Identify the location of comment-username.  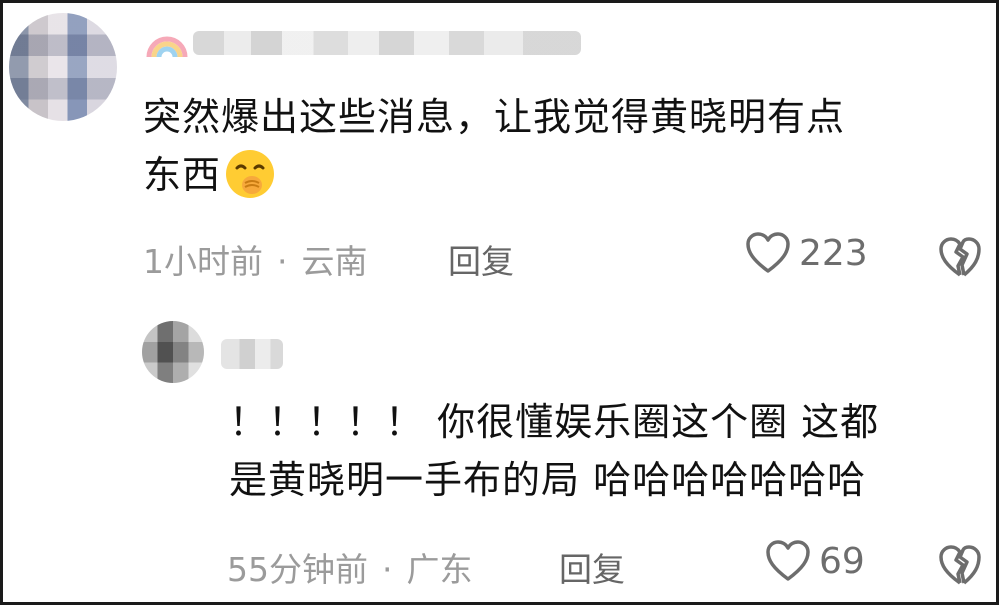
(365, 41).